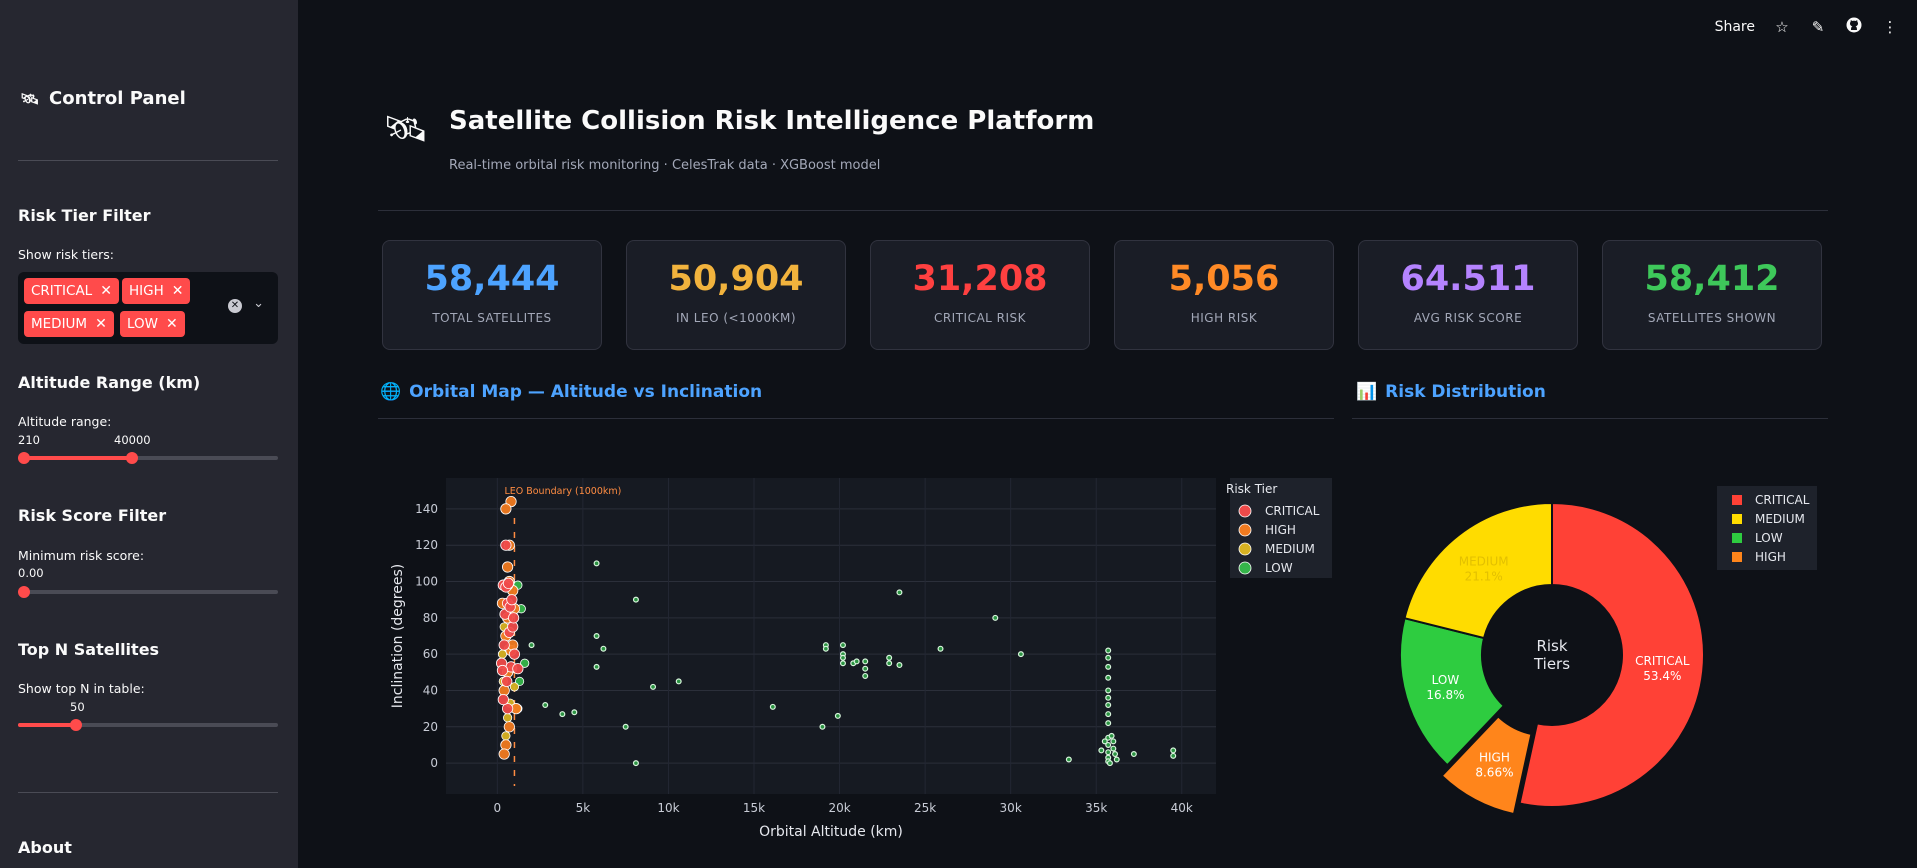 The image size is (1917, 868). Describe the element at coordinates (1737, 519) in the screenshot. I see `legend-swatch-medium` at that location.